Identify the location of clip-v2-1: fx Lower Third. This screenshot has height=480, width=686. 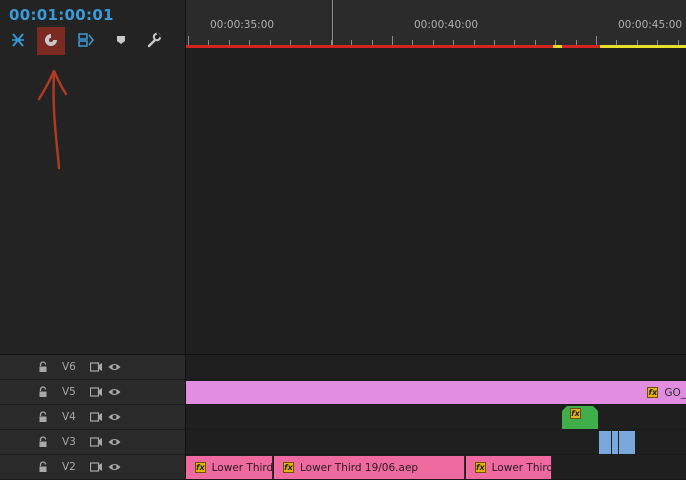
(229, 467).